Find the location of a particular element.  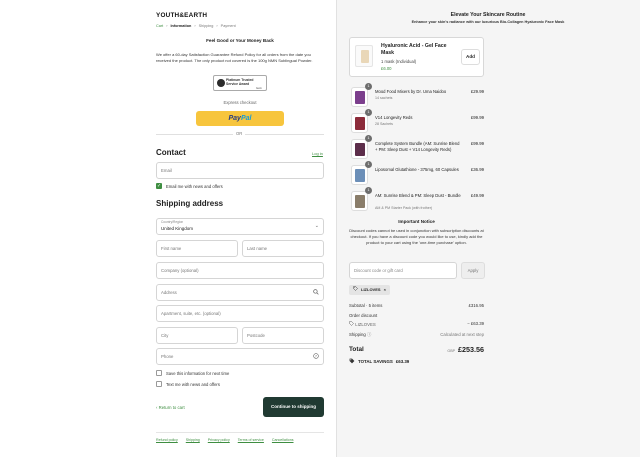

shipping-label: Shipping is located at coordinates (357, 334).